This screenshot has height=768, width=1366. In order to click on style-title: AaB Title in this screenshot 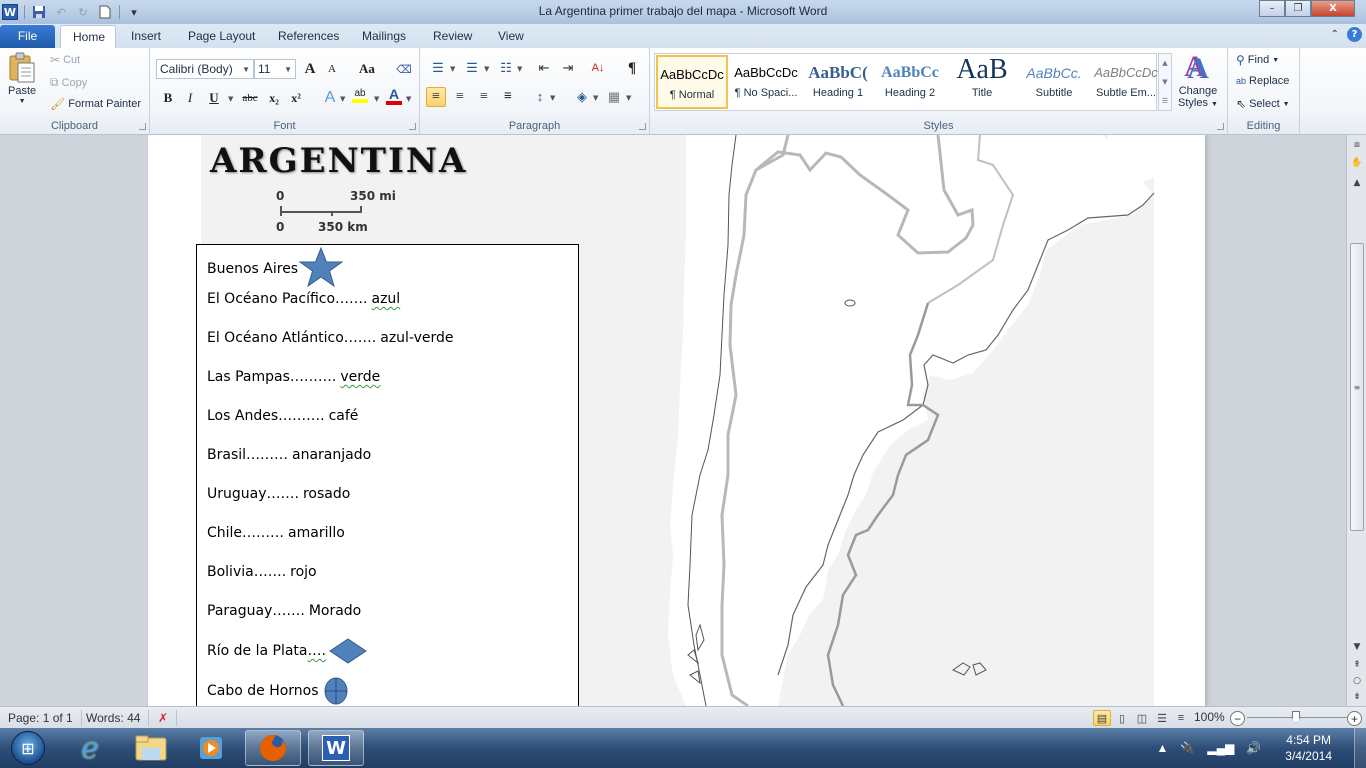, I will do `click(982, 82)`.